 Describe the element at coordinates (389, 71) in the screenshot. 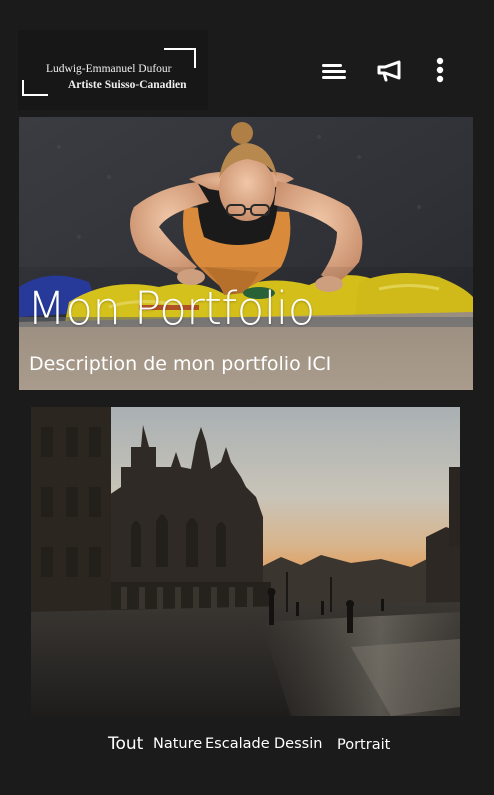

I see `megaphone-icon` at that location.